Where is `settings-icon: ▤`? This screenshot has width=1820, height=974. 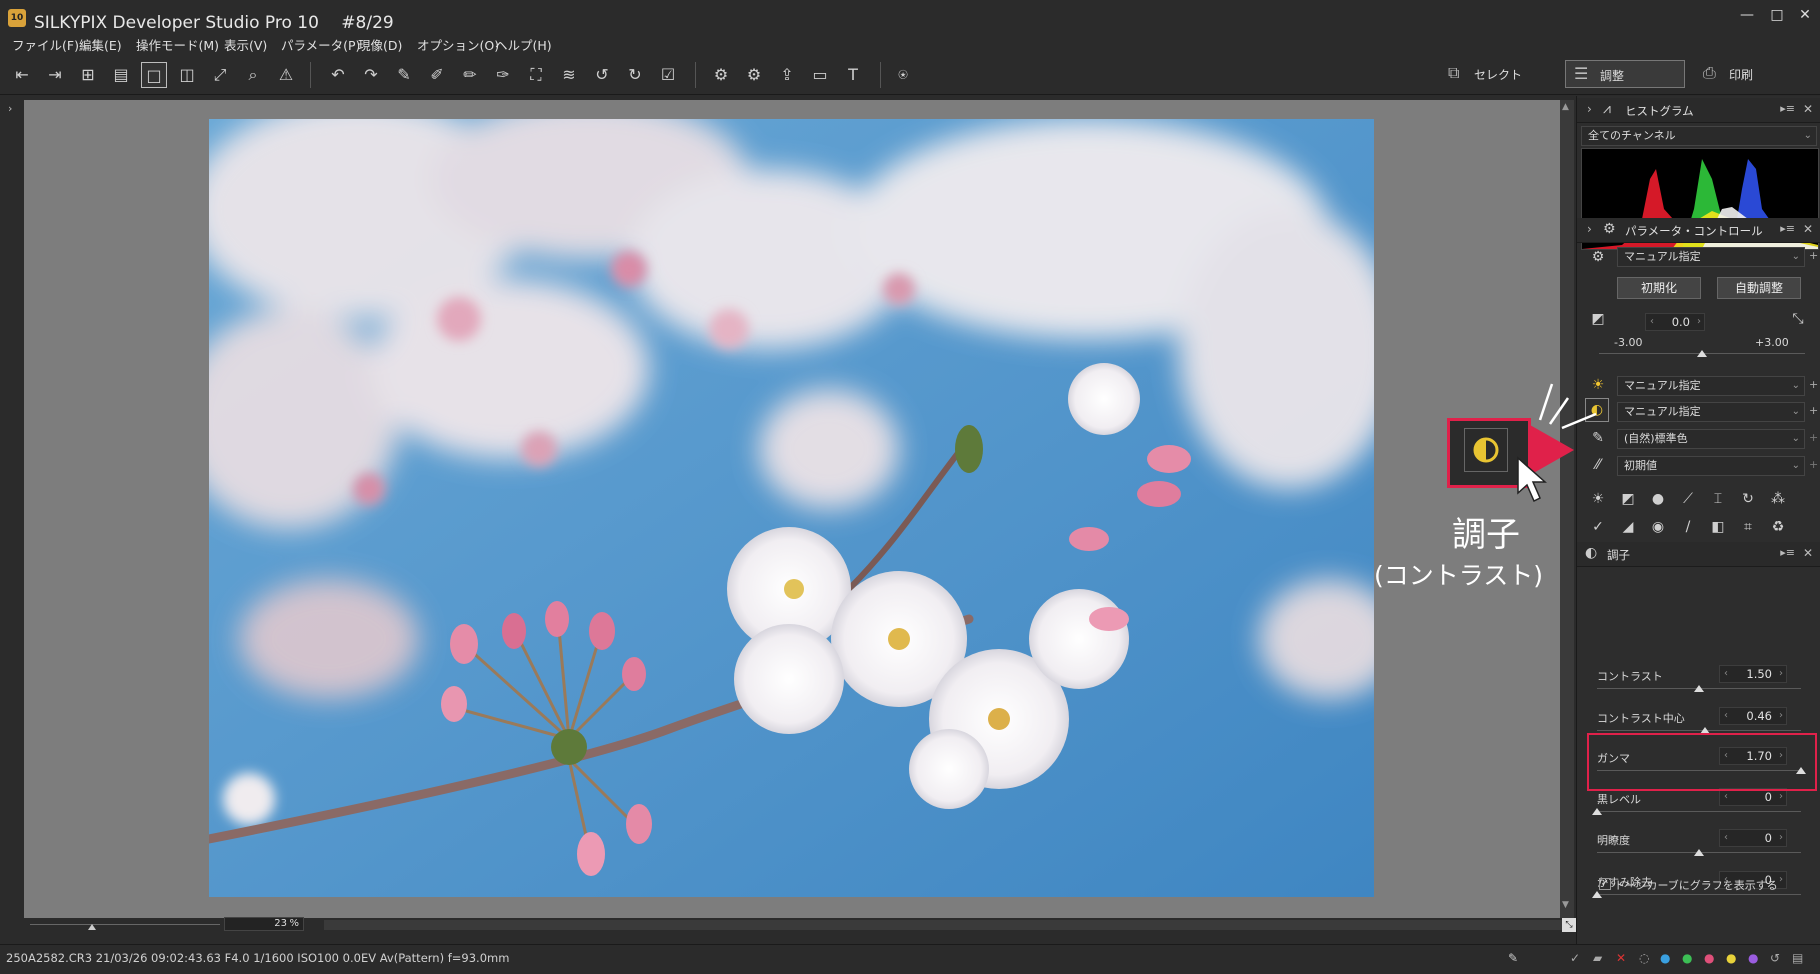
settings-icon: ▤ is located at coordinates (1797, 958).